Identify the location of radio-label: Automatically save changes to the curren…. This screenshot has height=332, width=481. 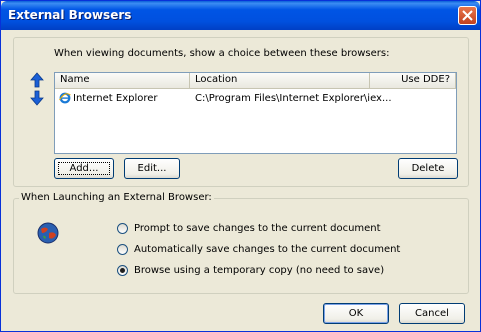
(267, 249).